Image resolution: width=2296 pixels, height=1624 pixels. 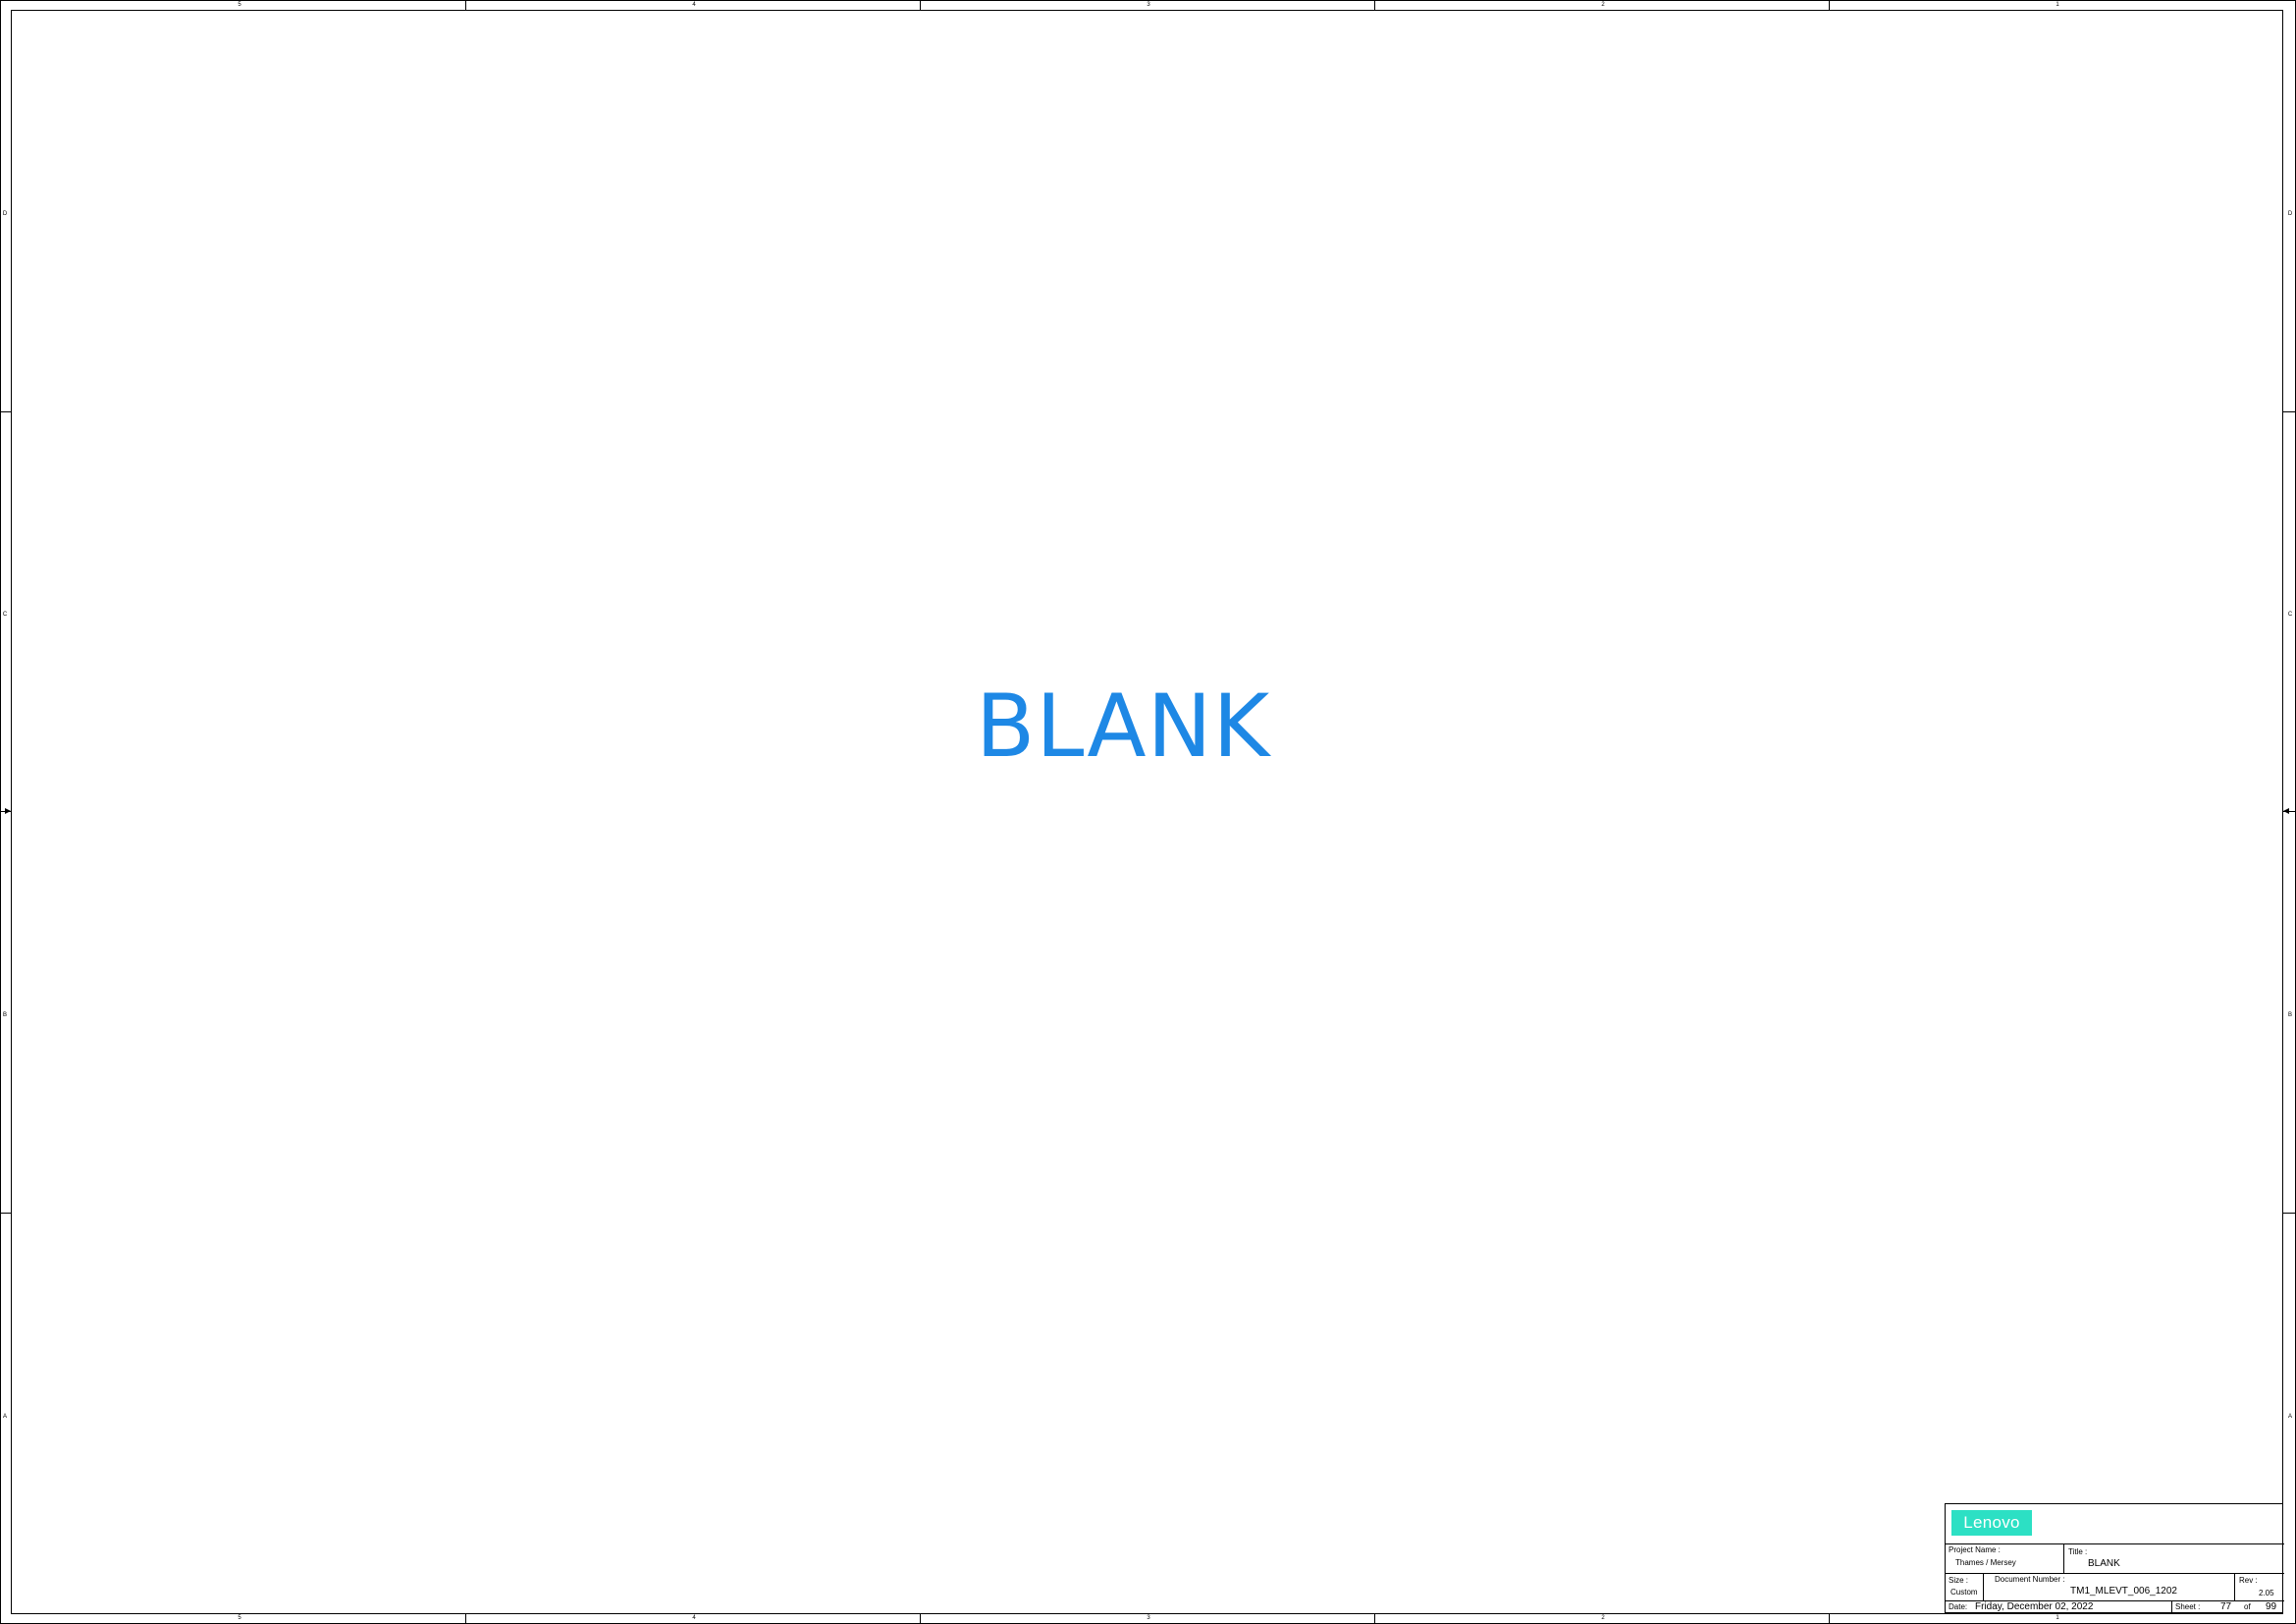 What do you see at coordinates (2226, 1606) in the screenshot?
I see `sheet-value: 77` at bounding box center [2226, 1606].